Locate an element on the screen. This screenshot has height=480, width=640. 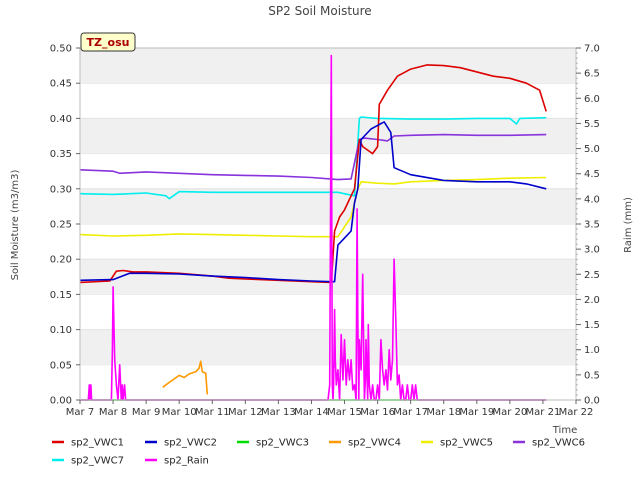
legend-item: sp2_VWC2 is located at coordinates (181, 443).